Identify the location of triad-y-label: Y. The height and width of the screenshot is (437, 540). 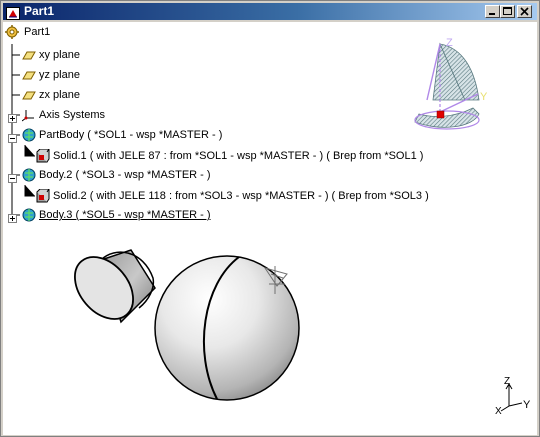
(527, 405).